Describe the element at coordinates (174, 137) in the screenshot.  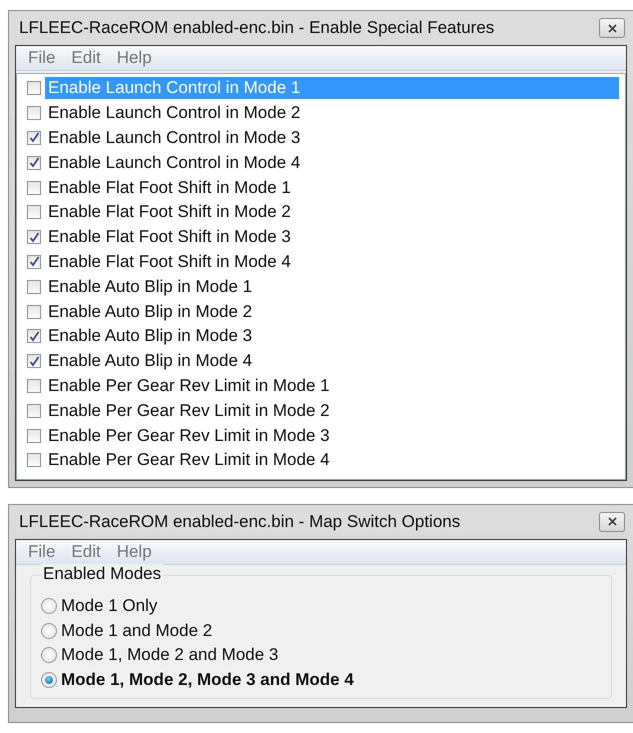
I see `list-item: Enable Launch Control in Mode 3` at that location.